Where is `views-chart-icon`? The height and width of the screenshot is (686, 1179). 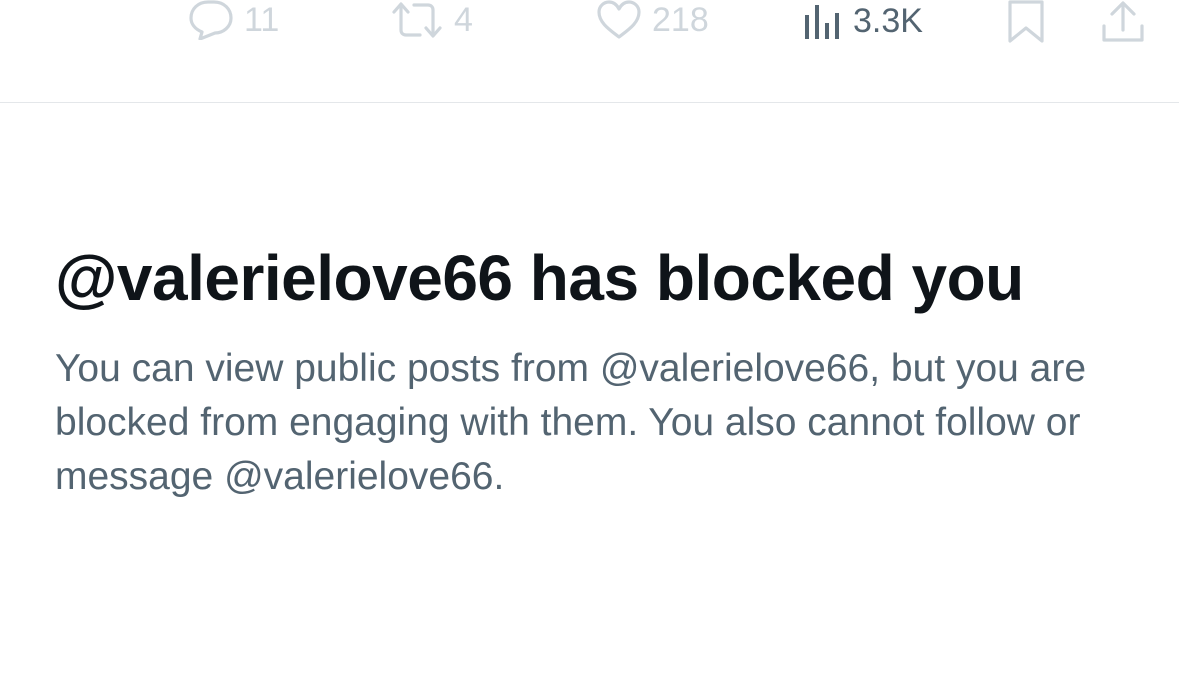
views-chart-icon is located at coordinates (823, 21).